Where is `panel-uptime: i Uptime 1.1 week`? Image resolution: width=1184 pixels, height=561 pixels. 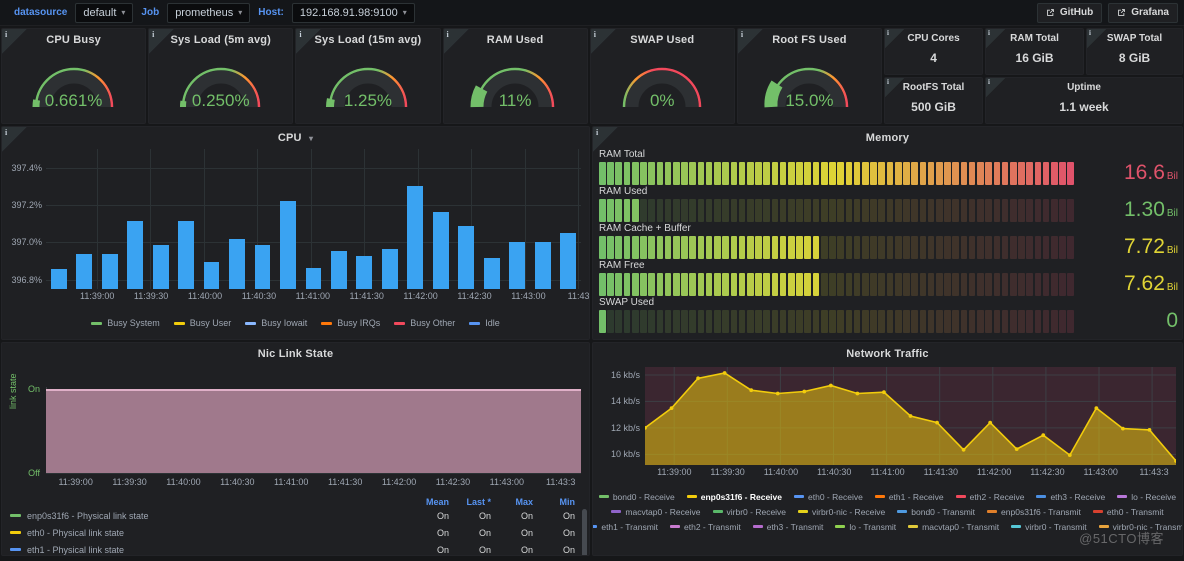
panel-uptime: i Uptime 1.1 week is located at coordinates (1084, 100).